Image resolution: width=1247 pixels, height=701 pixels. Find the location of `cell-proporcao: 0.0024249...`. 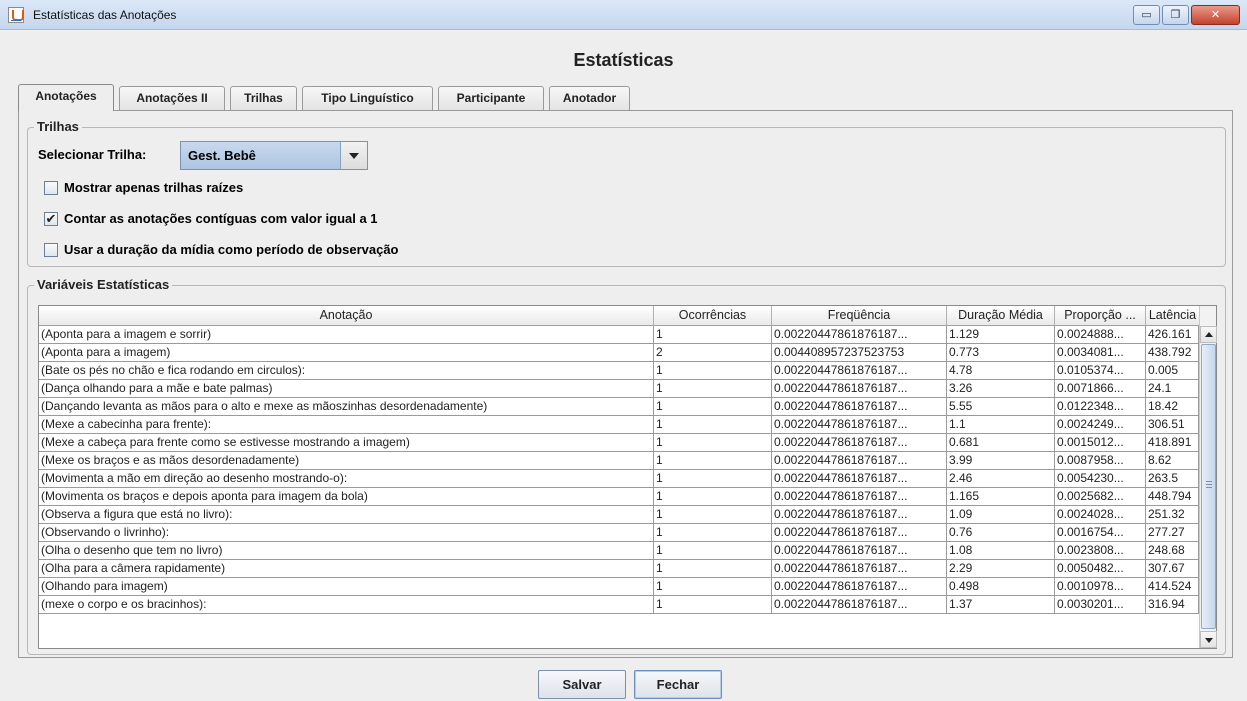

cell-proporcao: 0.0024249... is located at coordinates (1100, 425).